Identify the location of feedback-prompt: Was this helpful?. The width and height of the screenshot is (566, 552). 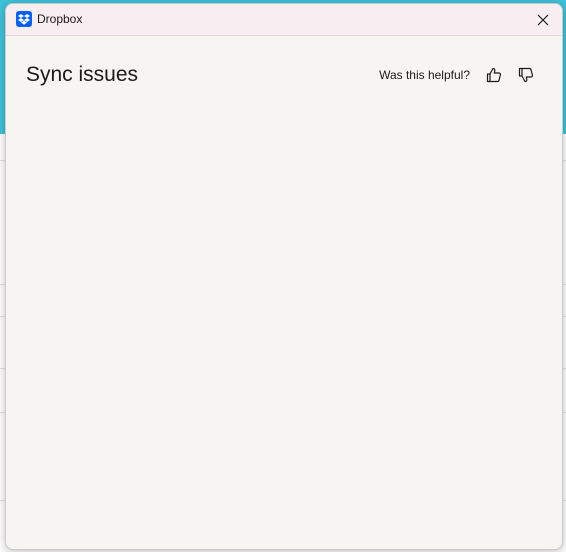
(424, 75).